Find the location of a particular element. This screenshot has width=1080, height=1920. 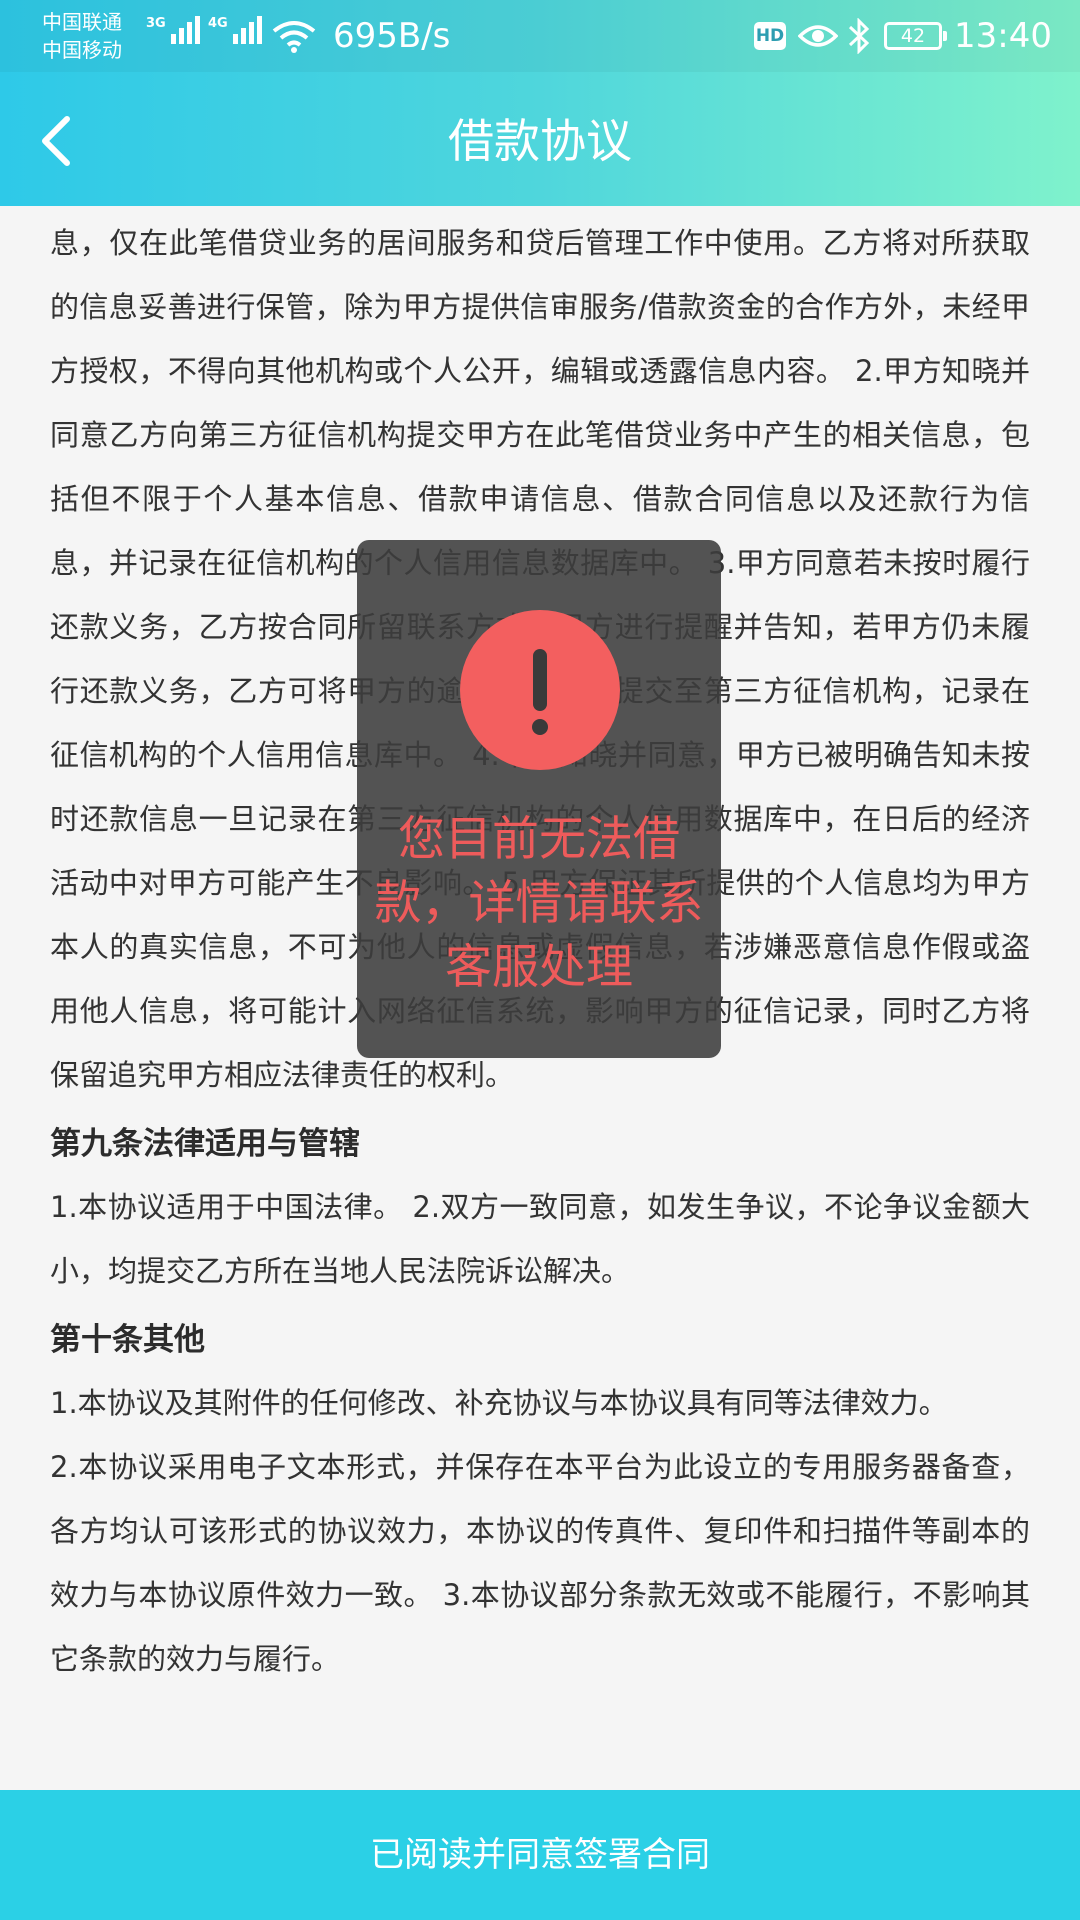

wifi-icon is located at coordinates (294, 37).